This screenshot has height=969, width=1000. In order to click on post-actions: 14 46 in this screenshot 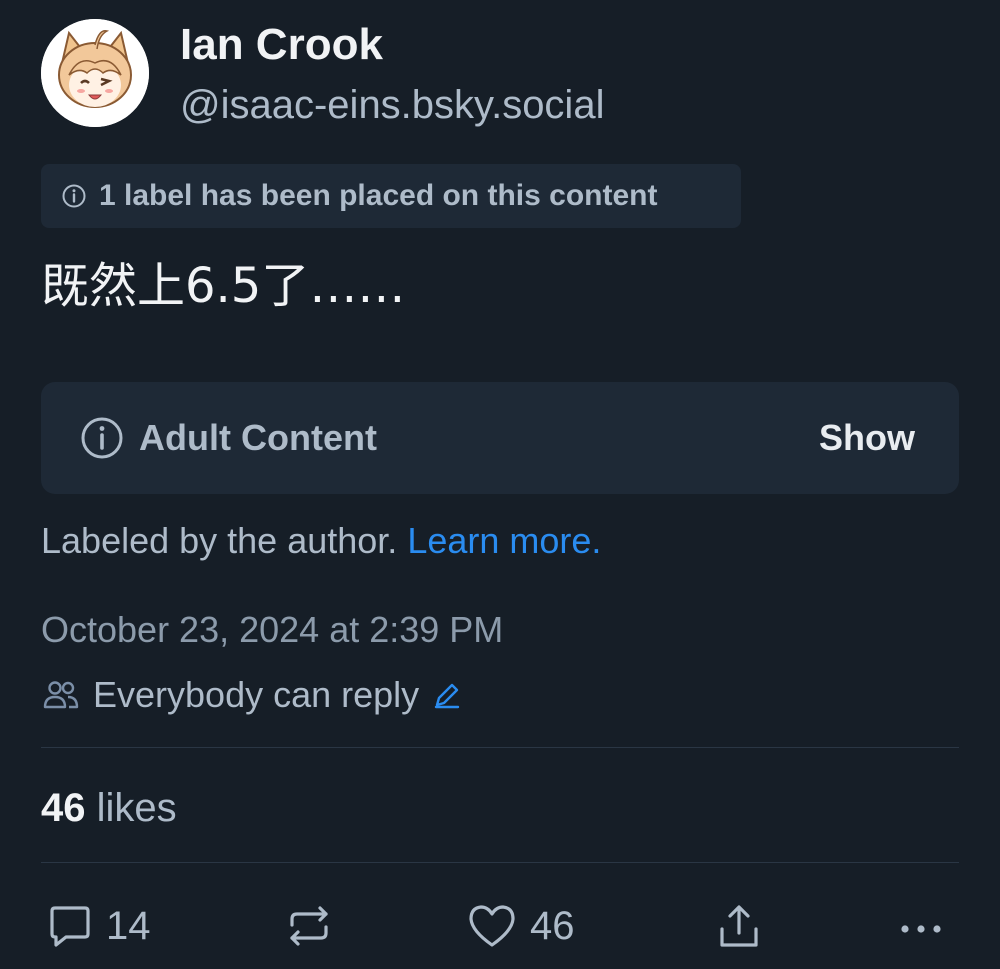, I will do `click(500, 926)`.